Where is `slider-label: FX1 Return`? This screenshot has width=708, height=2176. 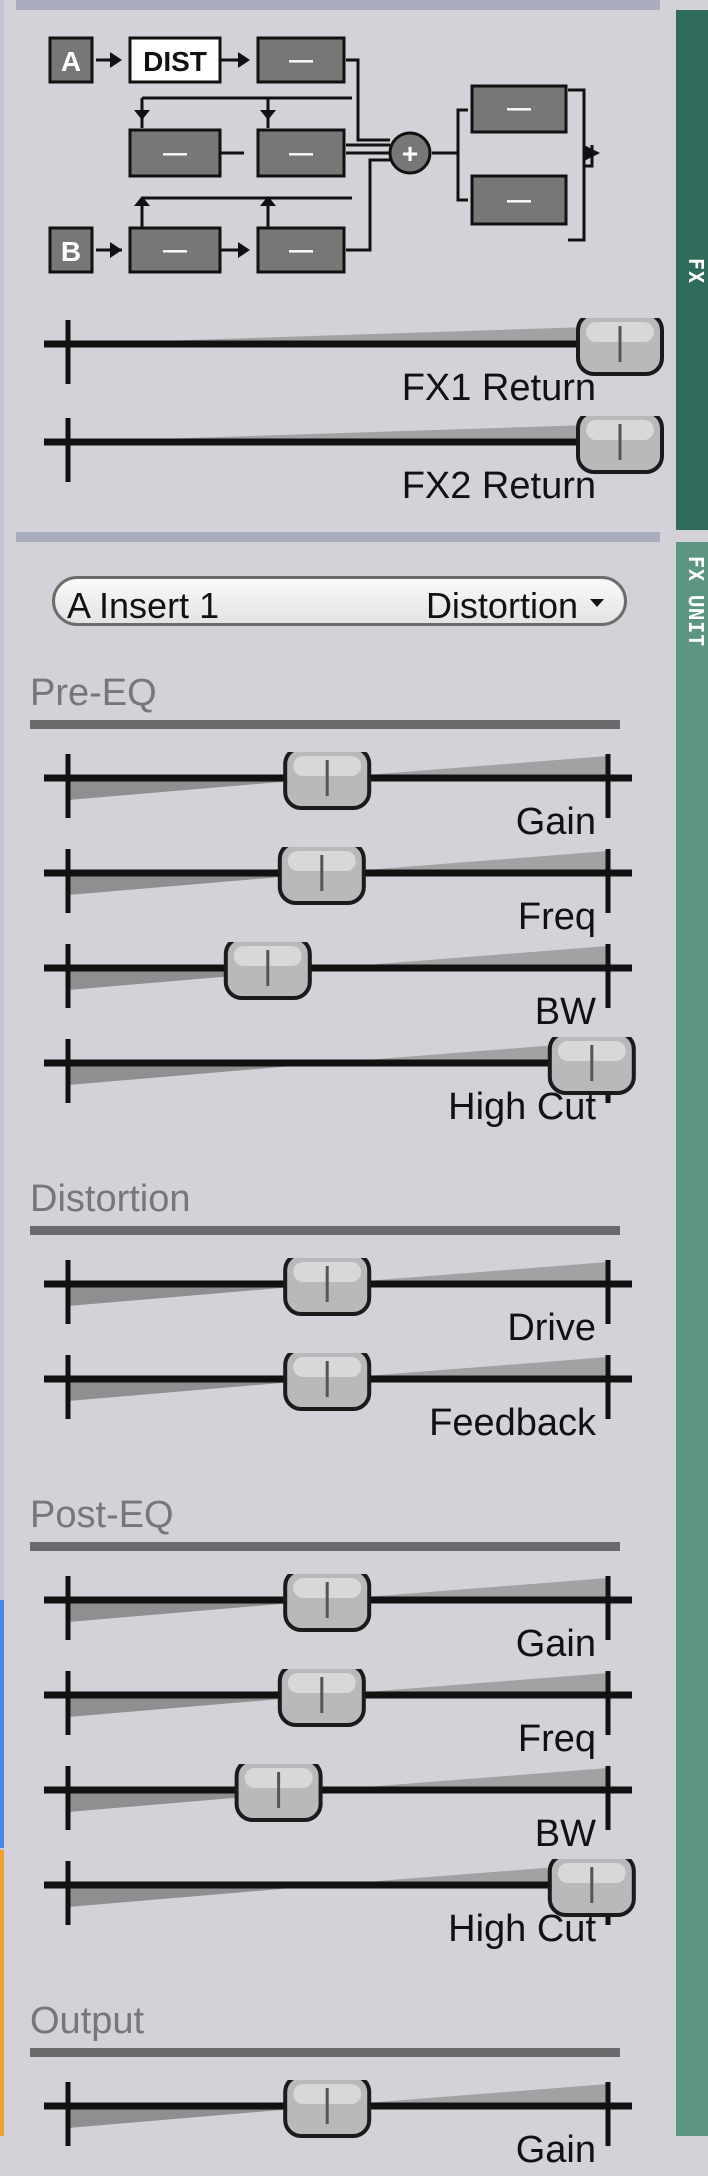 slider-label: FX1 Return is located at coordinates (499, 388).